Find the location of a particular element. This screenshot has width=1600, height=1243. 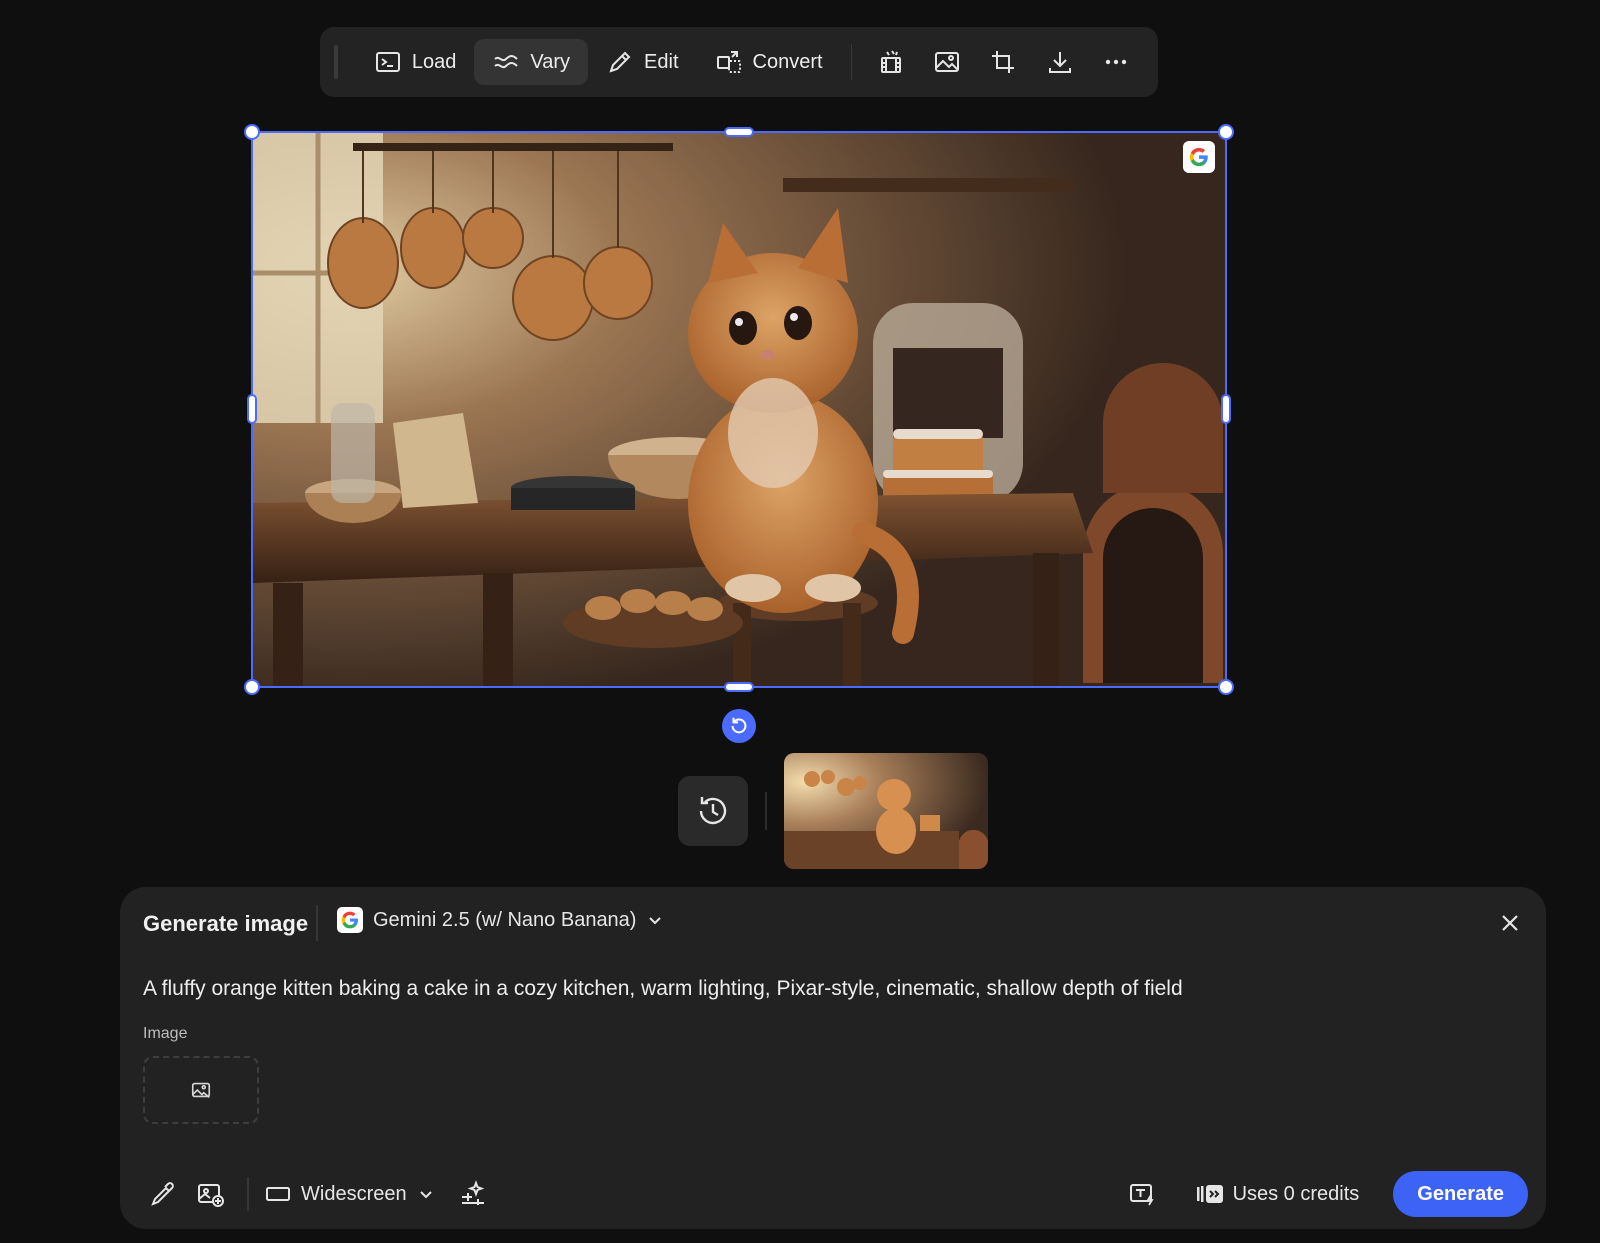

more-button is located at coordinates (1116, 62).